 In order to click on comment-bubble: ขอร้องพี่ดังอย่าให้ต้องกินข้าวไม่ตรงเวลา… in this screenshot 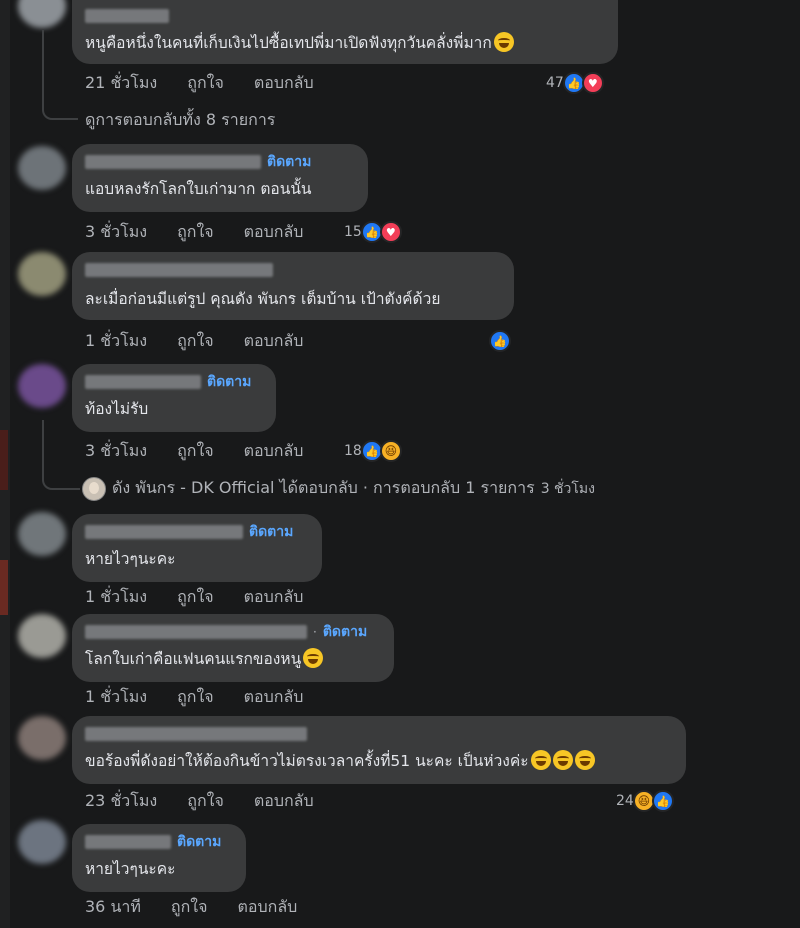, I will do `click(379, 750)`.